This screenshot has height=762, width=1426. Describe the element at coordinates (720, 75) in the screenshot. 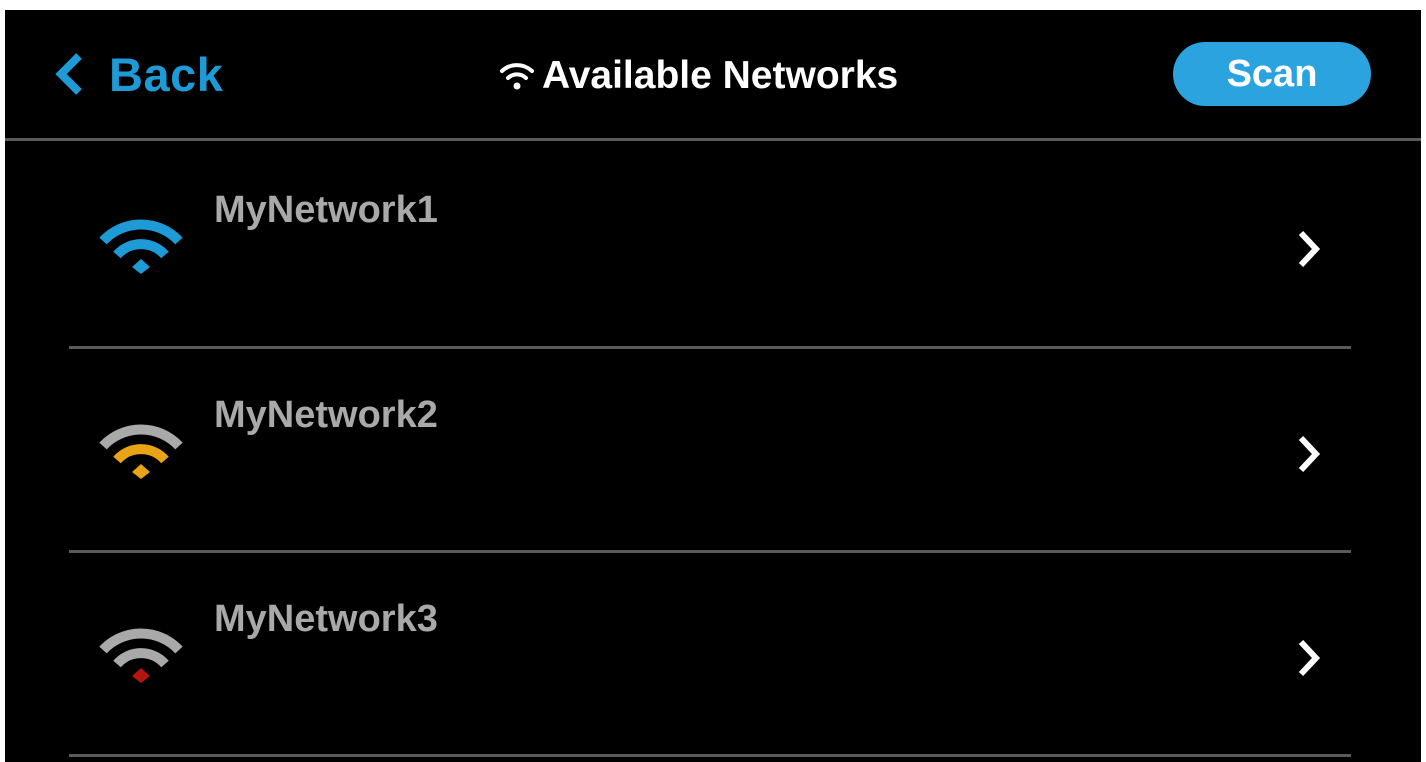

I see `page-title-text: Available Networks` at that location.